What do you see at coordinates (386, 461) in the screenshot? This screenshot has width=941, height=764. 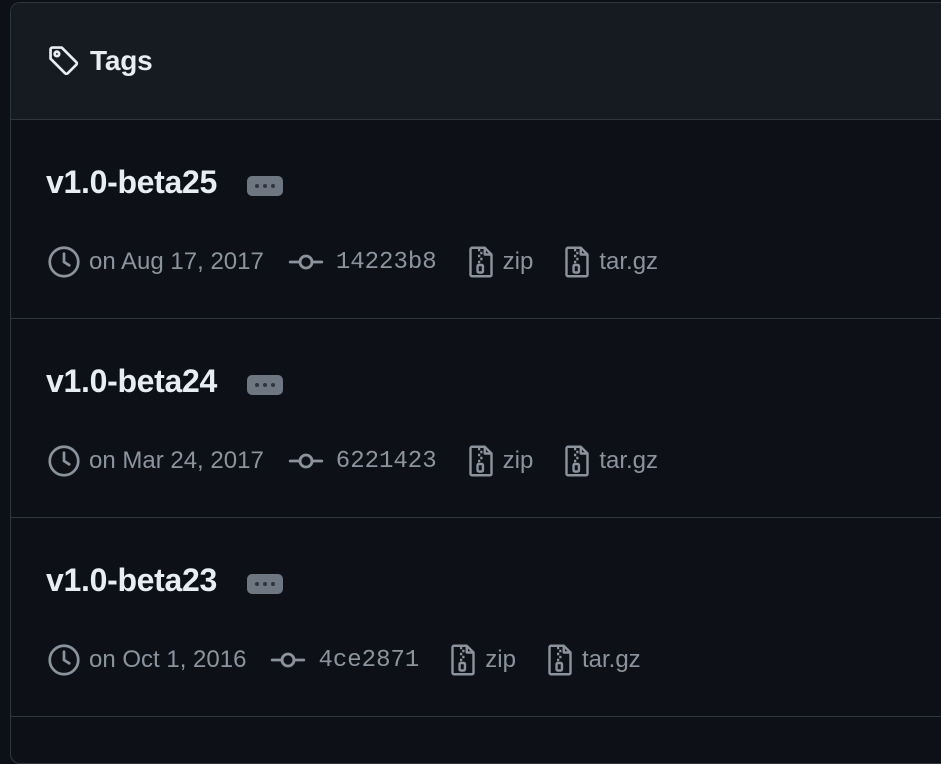 I see `commit-sha: 6221423` at bounding box center [386, 461].